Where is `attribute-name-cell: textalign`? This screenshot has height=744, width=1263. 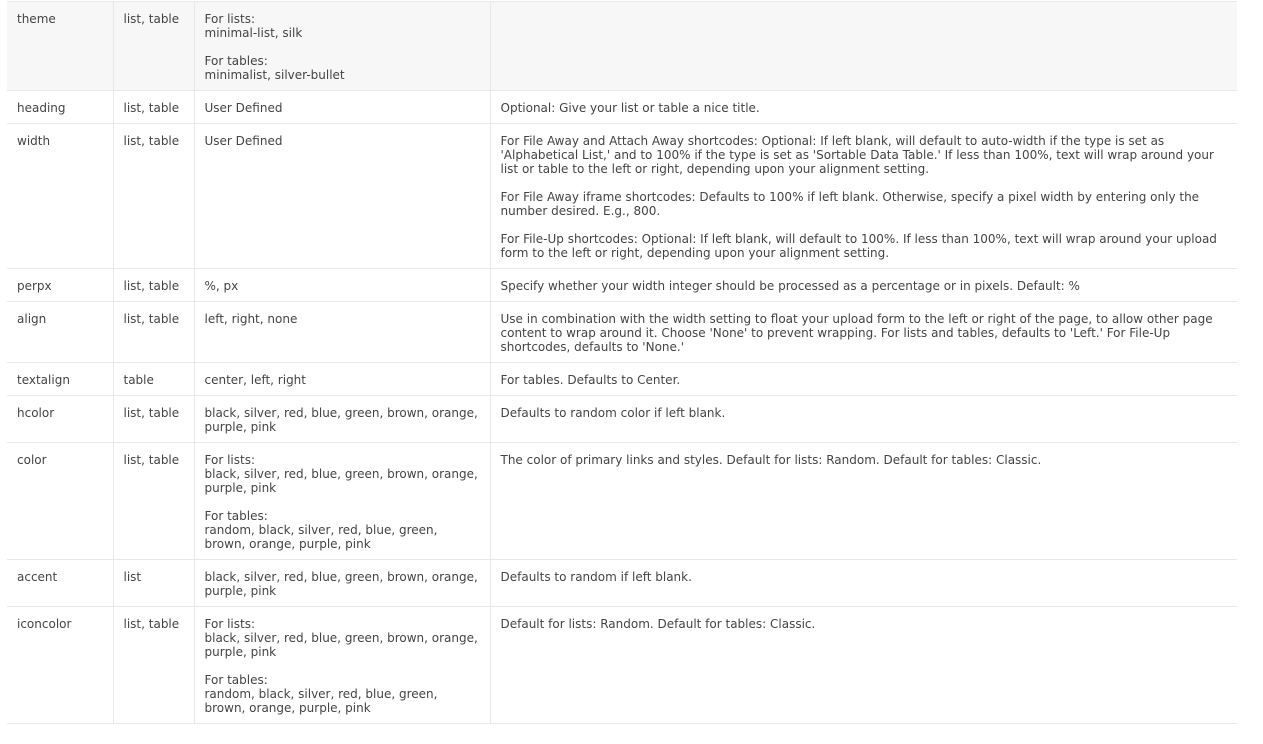
attribute-name-cell: textalign is located at coordinates (60, 379).